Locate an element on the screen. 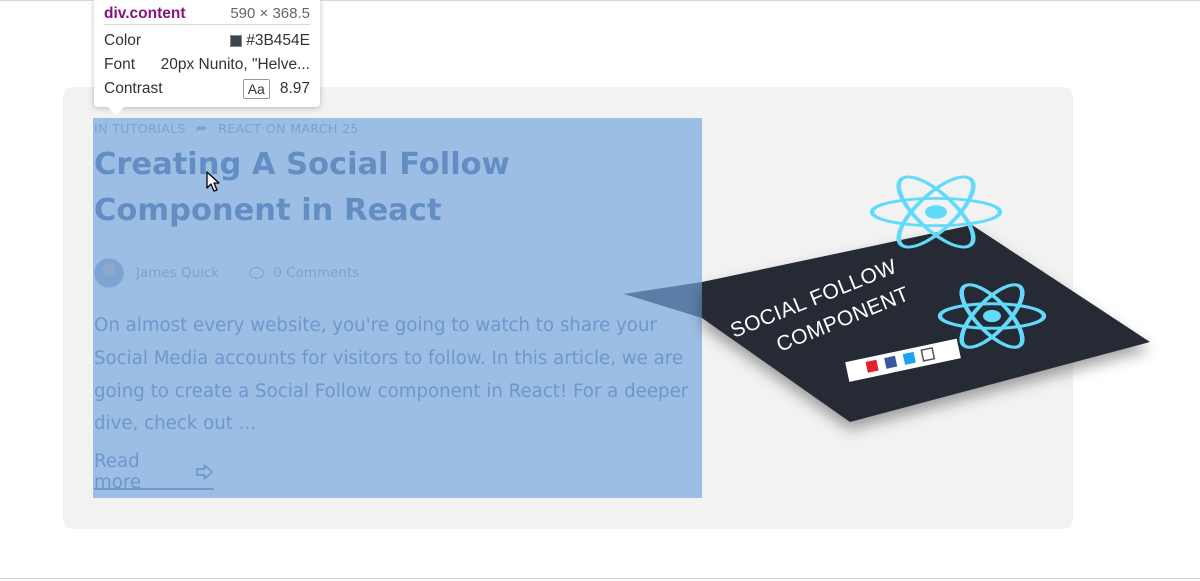 This screenshot has height=581, width=1200. post-meta: IN TUTORIALS ⮫ REACT ON MARCH 25 is located at coordinates (226, 129).